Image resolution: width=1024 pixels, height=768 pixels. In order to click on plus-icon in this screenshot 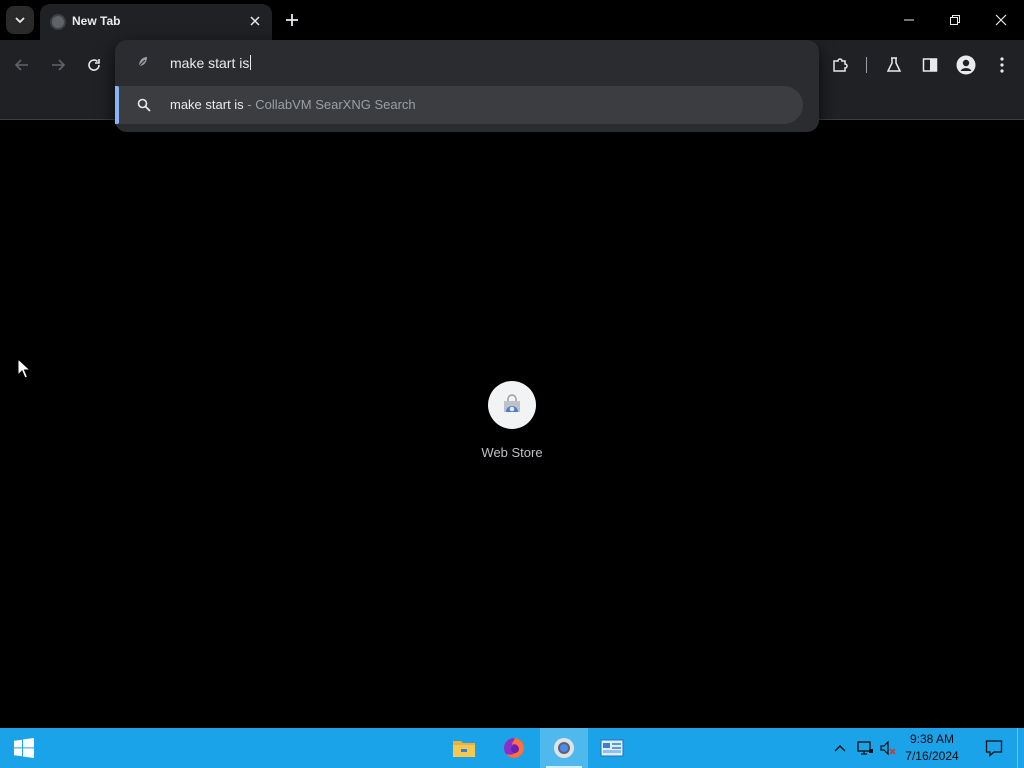, I will do `click(292, 20)`.